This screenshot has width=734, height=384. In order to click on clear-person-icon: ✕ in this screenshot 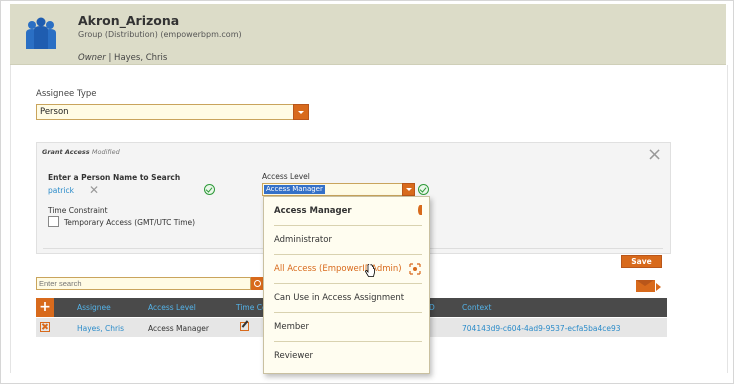, I will do `click(94, 190)`.